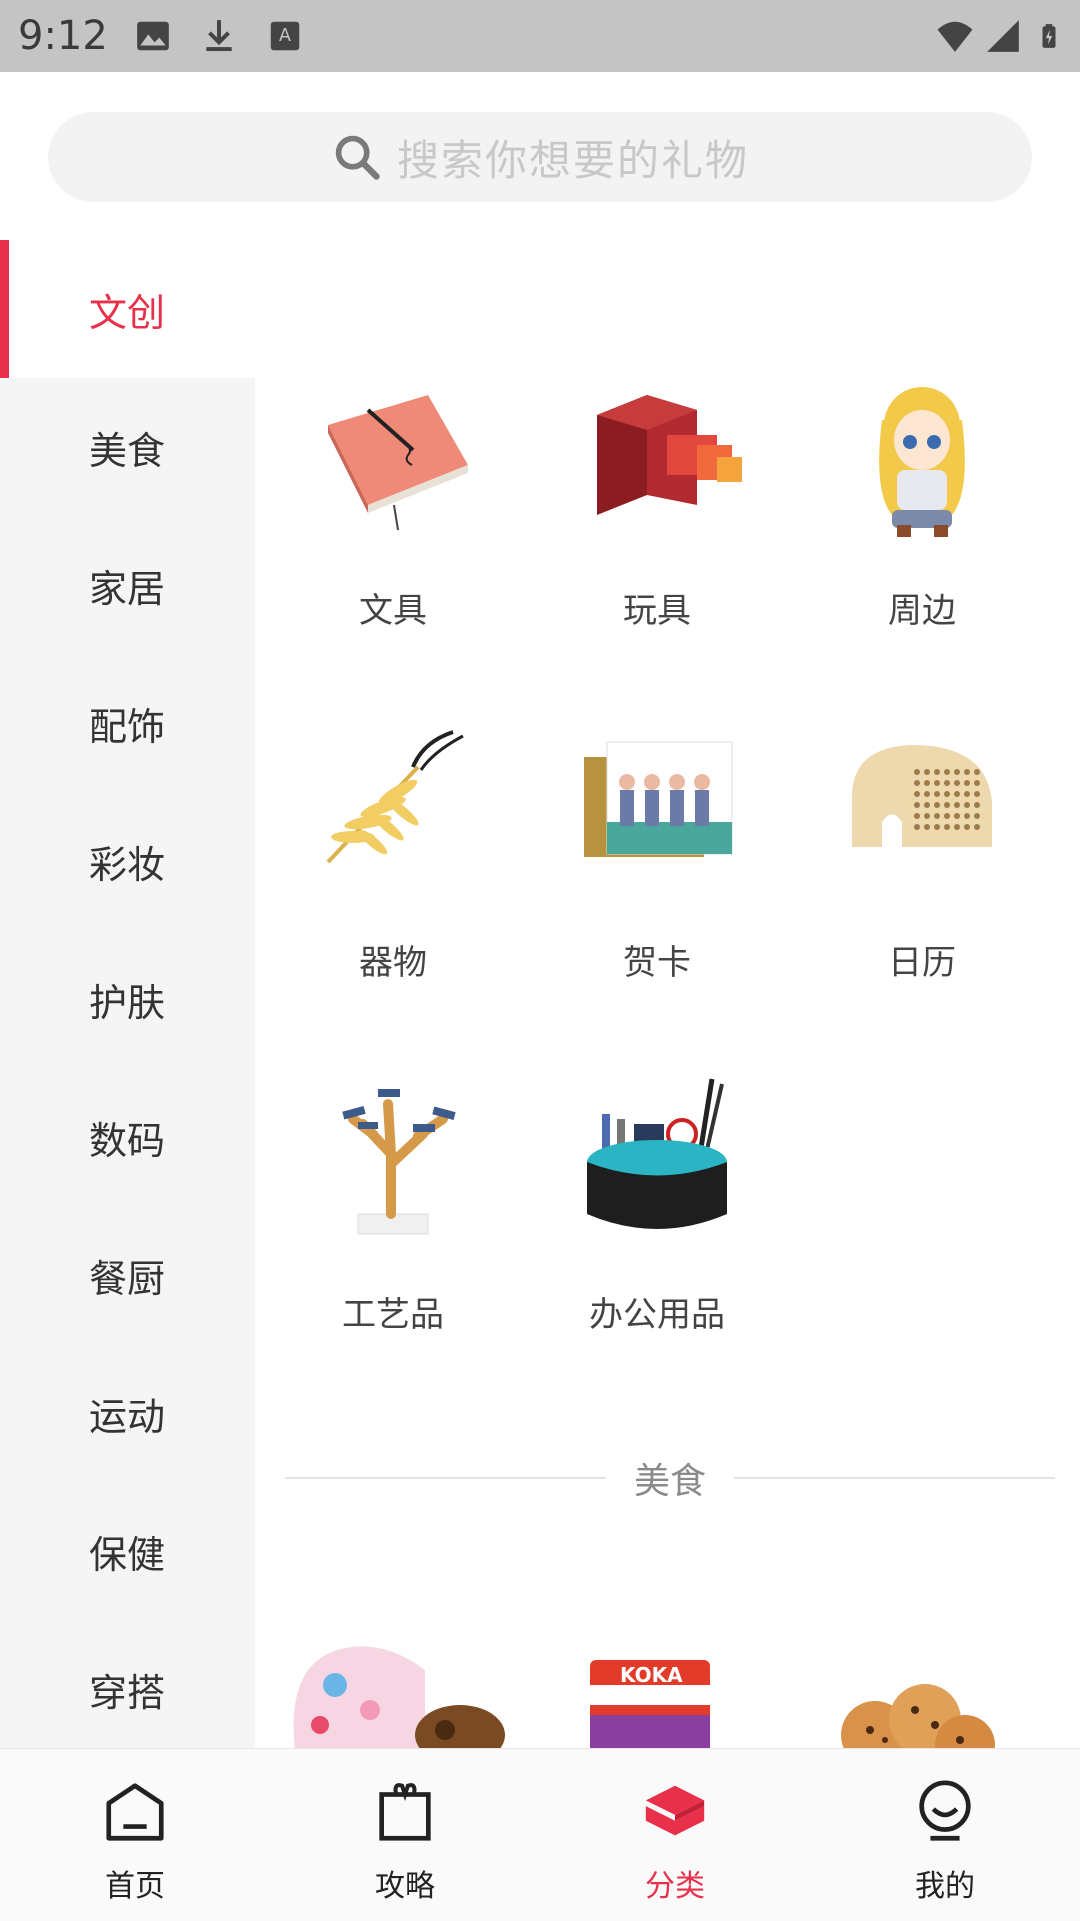  Describe the element at coordinates (393, 450) in the screenshot. I see `notebook-image` at that location.